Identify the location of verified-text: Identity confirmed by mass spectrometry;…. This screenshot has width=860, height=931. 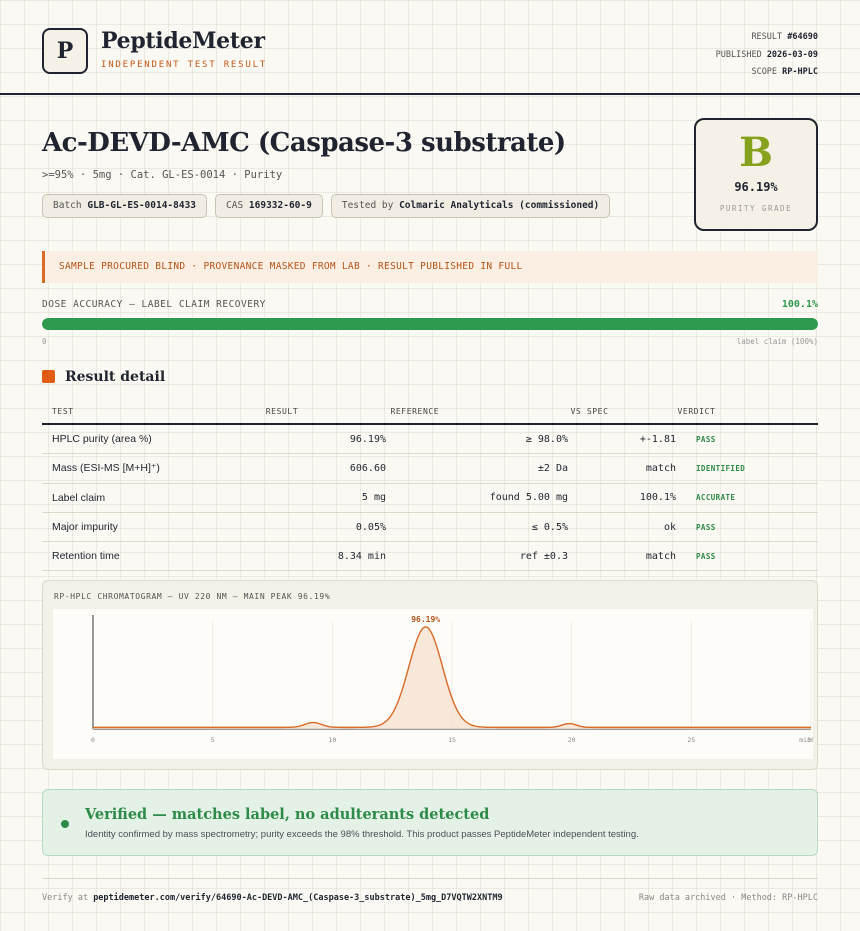
(362, 834).